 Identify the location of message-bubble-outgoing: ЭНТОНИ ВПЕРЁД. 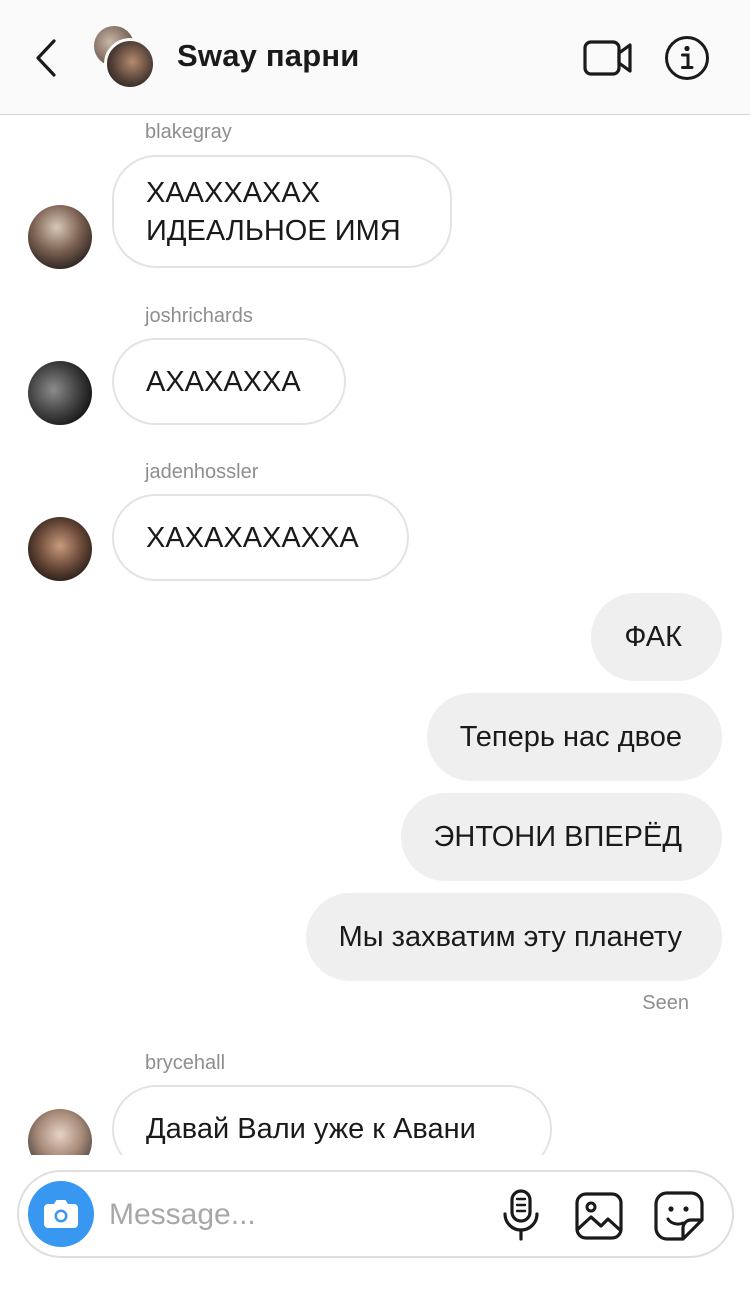
(561, 837).